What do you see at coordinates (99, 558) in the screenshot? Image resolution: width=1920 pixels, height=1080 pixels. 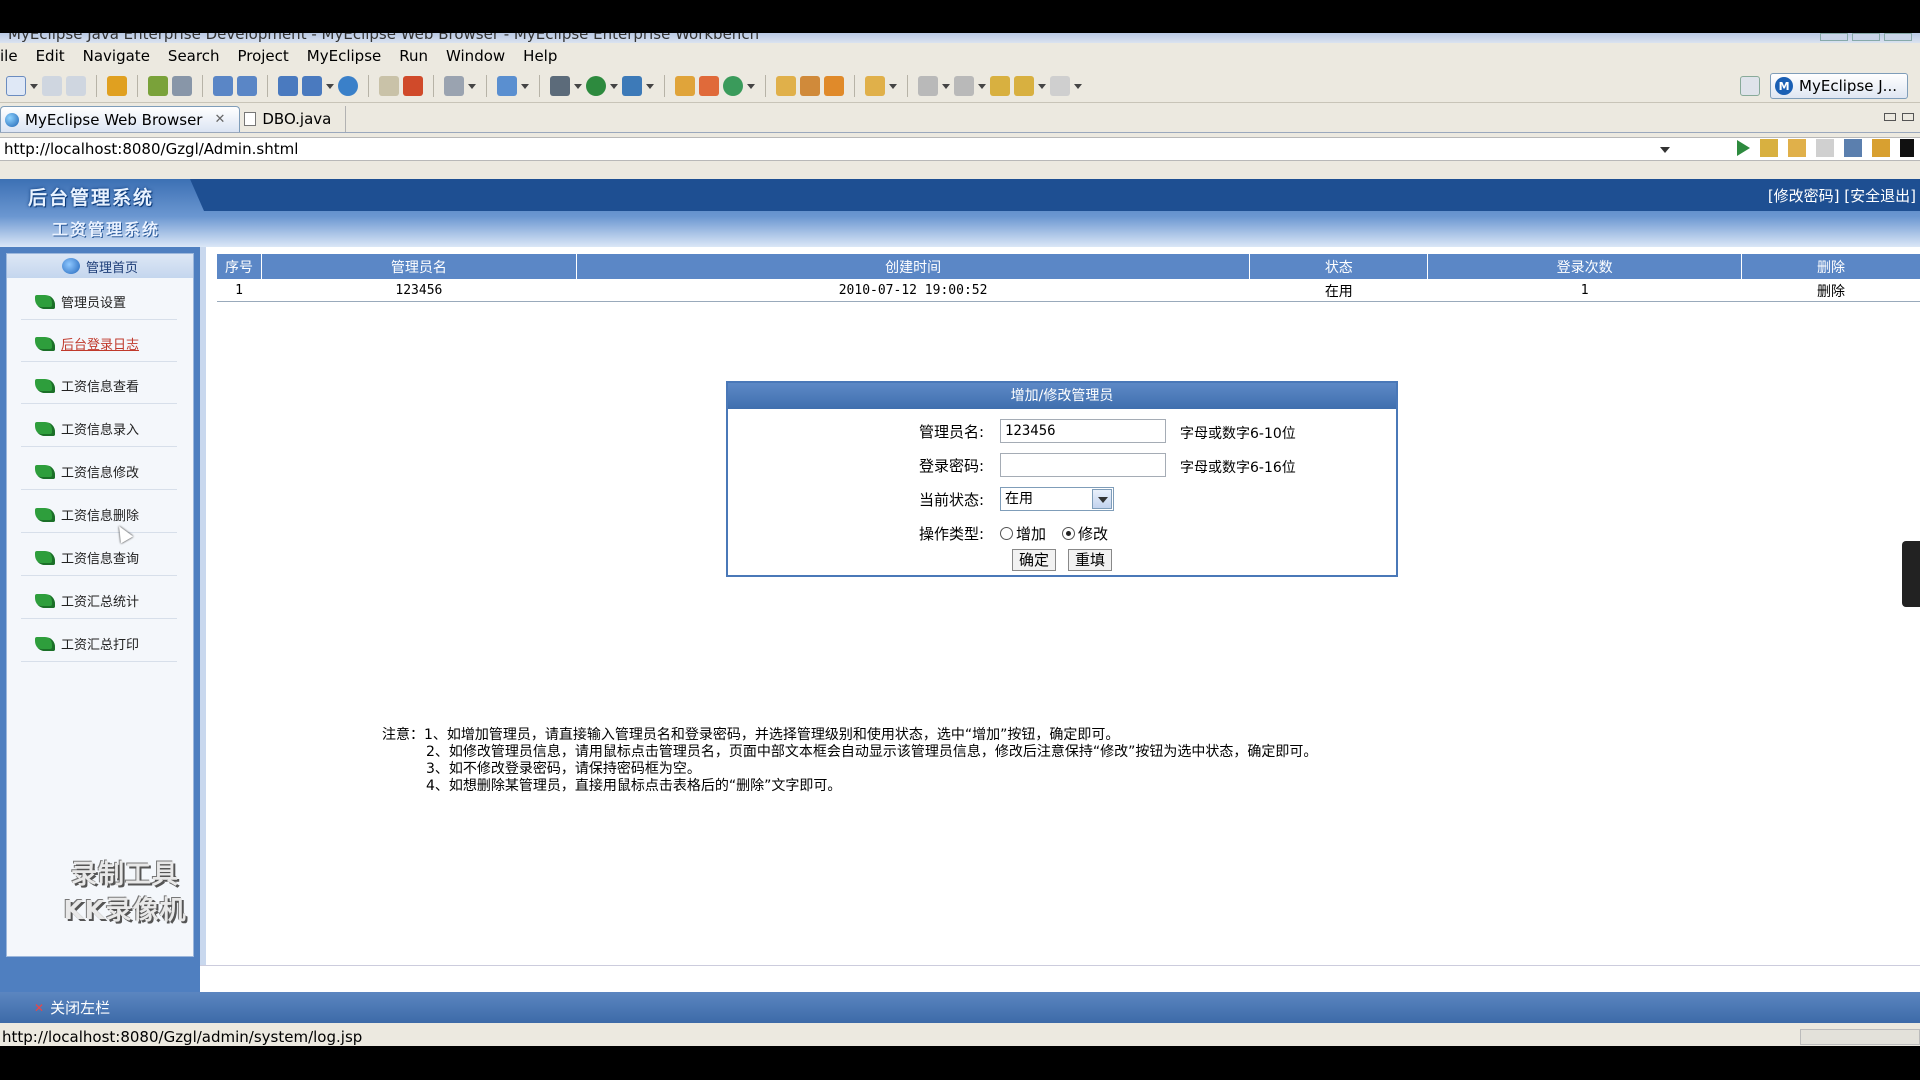 I see `sidebar-item-salary-query: 工资信息查询` at bounding box center [99, 558].